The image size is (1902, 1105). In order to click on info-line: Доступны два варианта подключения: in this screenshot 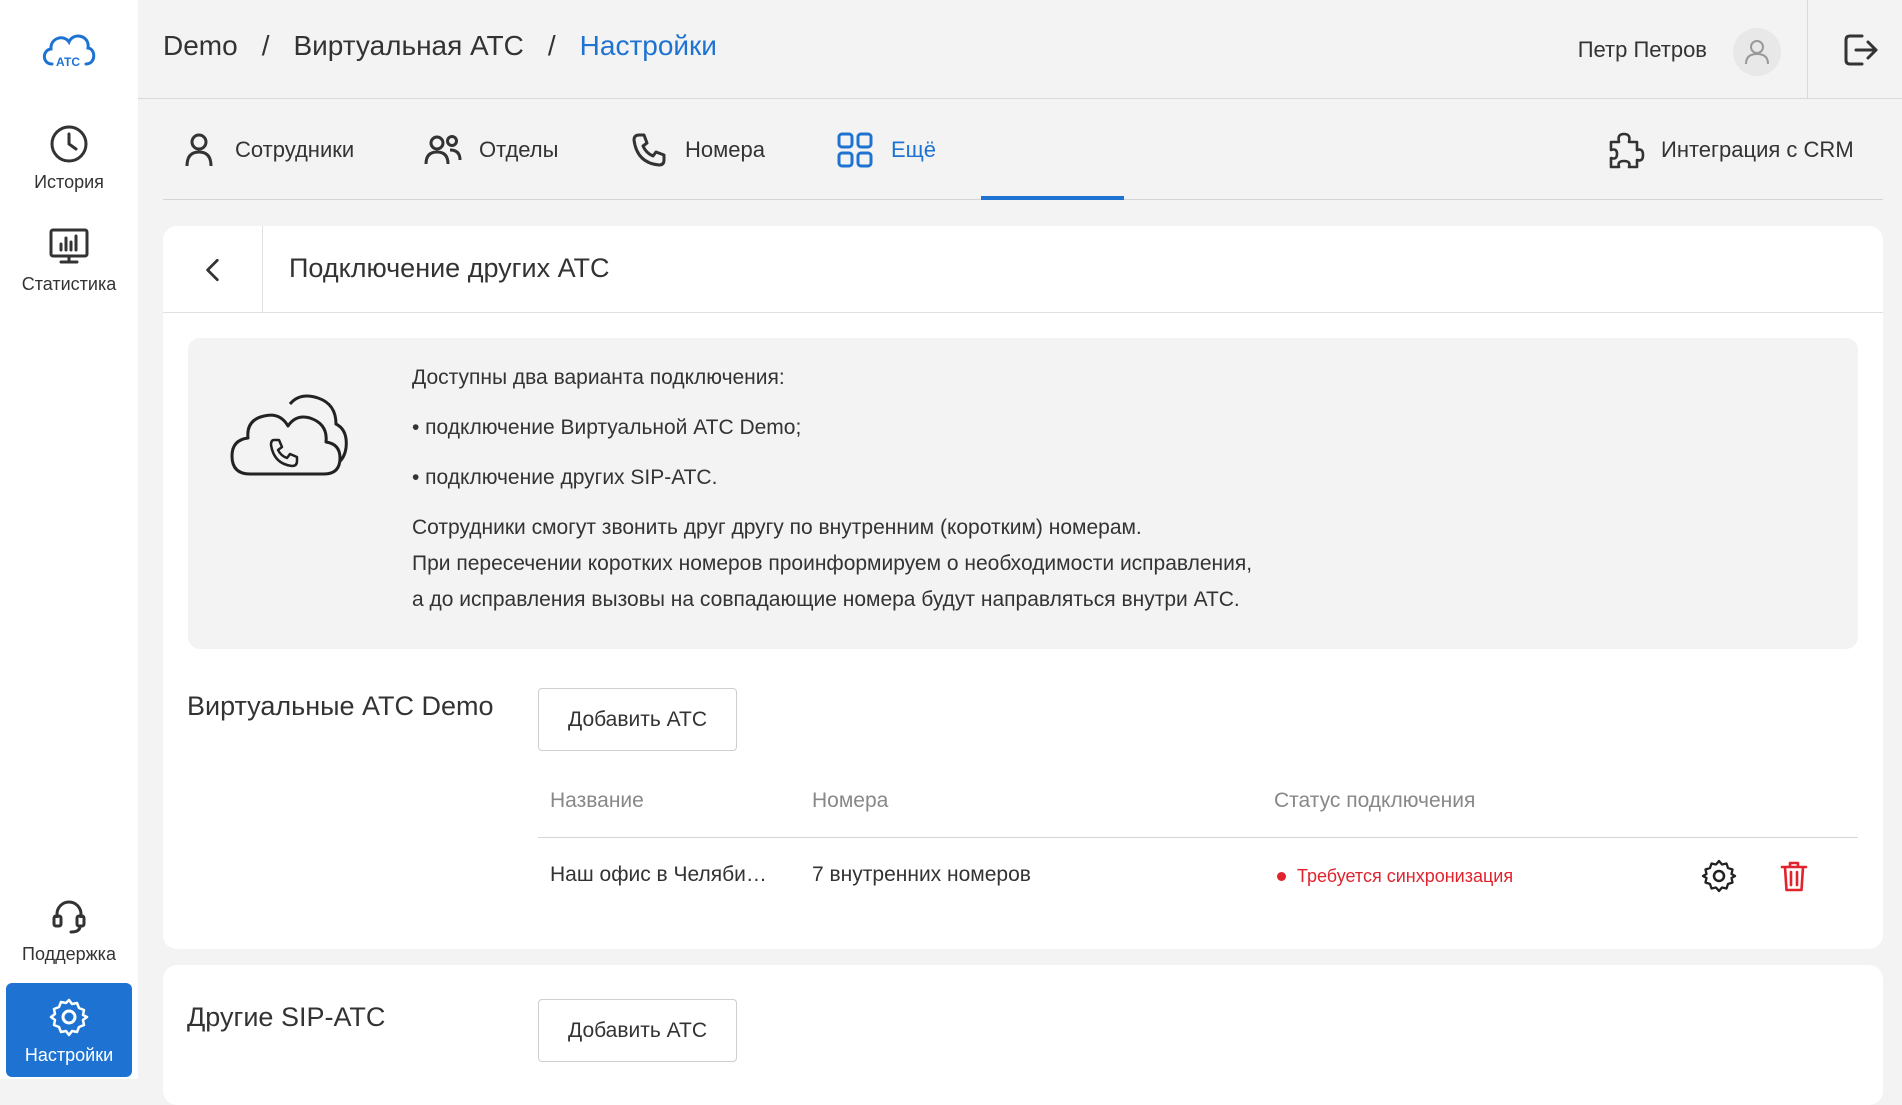, I will do `click(598, 377)`.